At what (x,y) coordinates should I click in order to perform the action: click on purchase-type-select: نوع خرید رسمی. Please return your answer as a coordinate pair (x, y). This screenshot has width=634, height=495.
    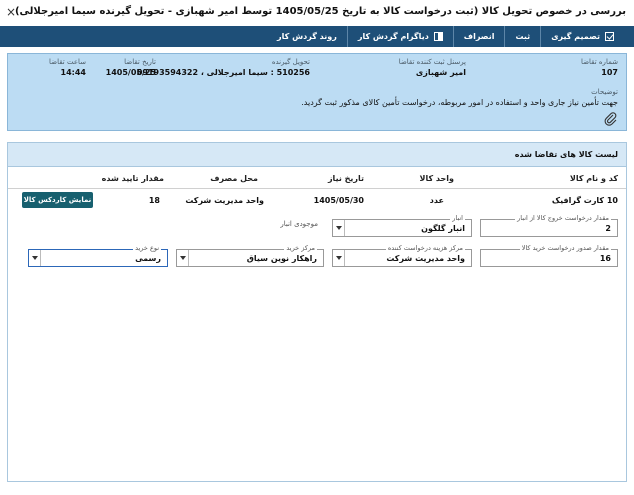
    Looking at the image, I should click on (98, 255).